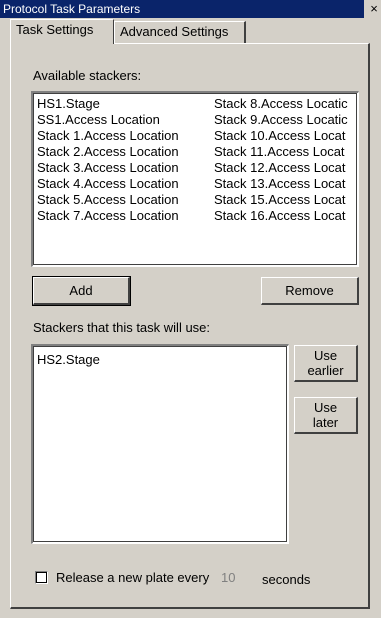 This screenshot has width=381, height=618. I want to click on list-item: Stack 4.Access Location, so click(126, 184).